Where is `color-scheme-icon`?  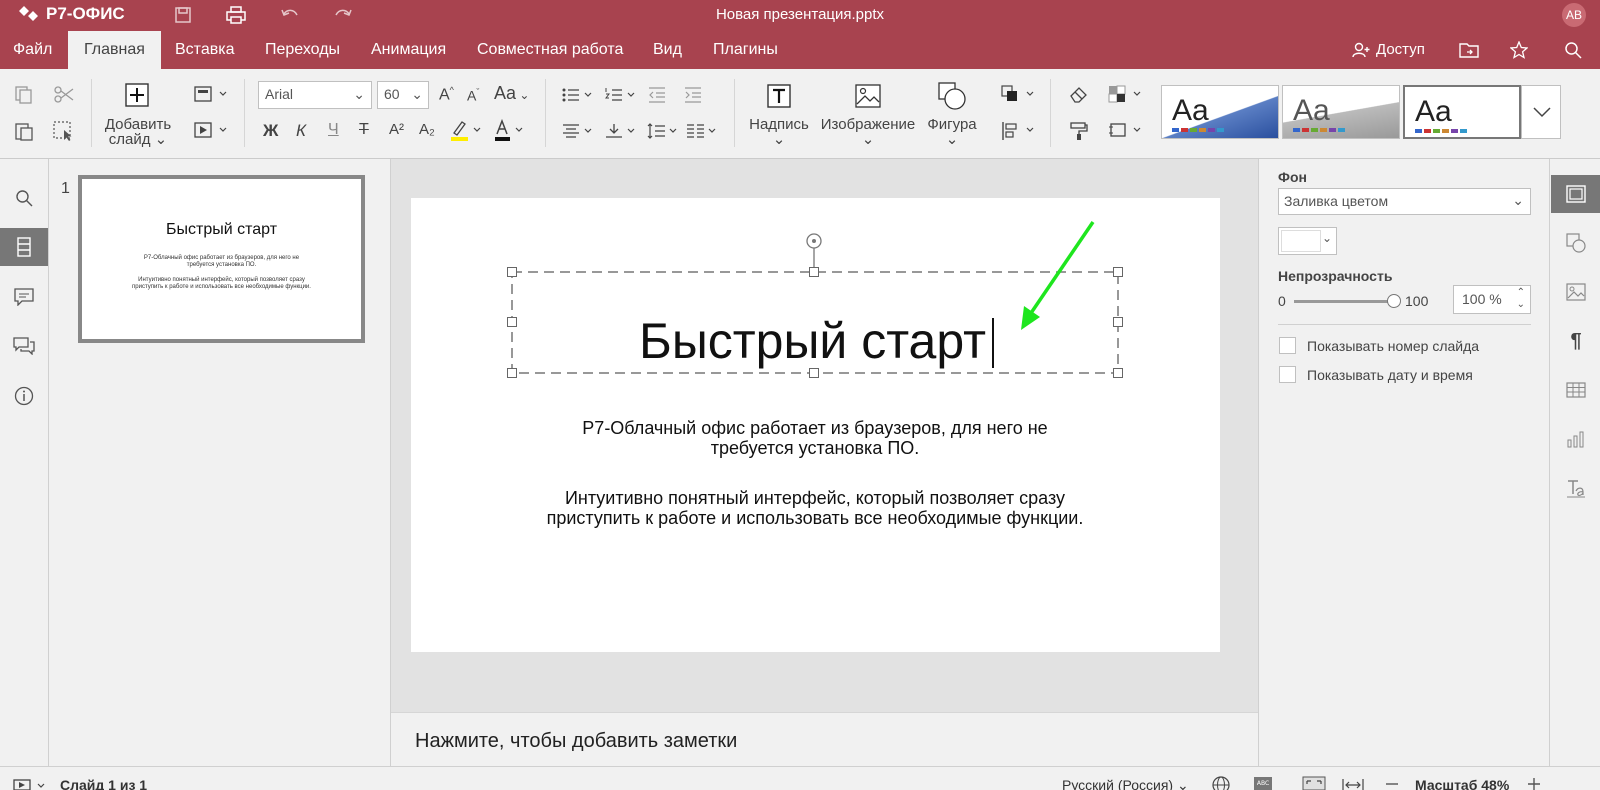 color-scheme-icon is located at coordinates (1126, 95).